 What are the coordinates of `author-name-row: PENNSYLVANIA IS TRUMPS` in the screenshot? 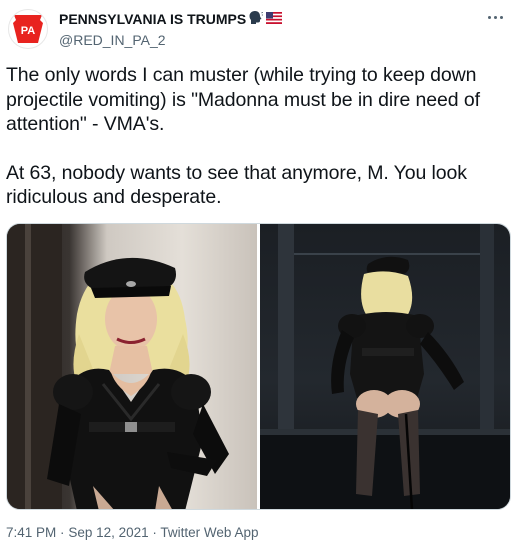 It's located at (171, 19).